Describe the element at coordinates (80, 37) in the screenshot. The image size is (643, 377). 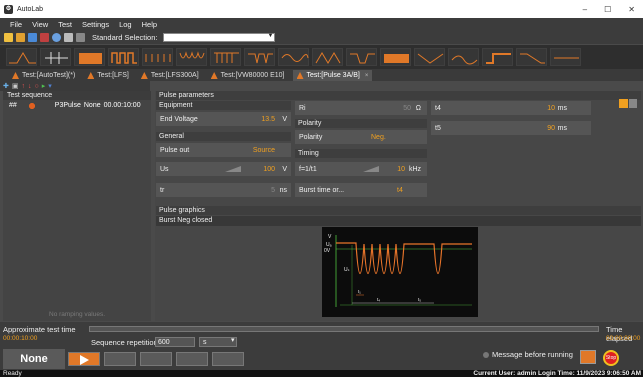
I see `settings-icon` at that location.